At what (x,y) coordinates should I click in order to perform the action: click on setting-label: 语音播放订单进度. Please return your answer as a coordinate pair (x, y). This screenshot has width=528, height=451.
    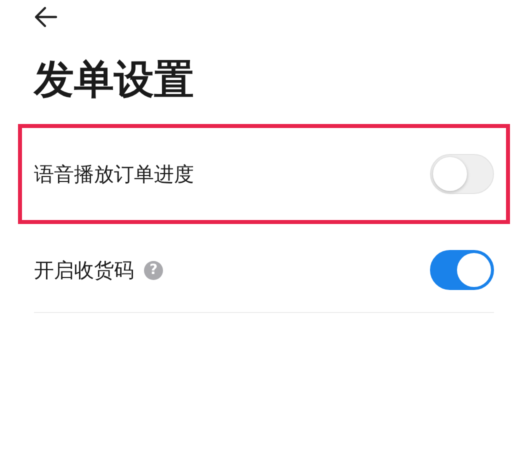
    Looking at the image, I should click on (114, 174).